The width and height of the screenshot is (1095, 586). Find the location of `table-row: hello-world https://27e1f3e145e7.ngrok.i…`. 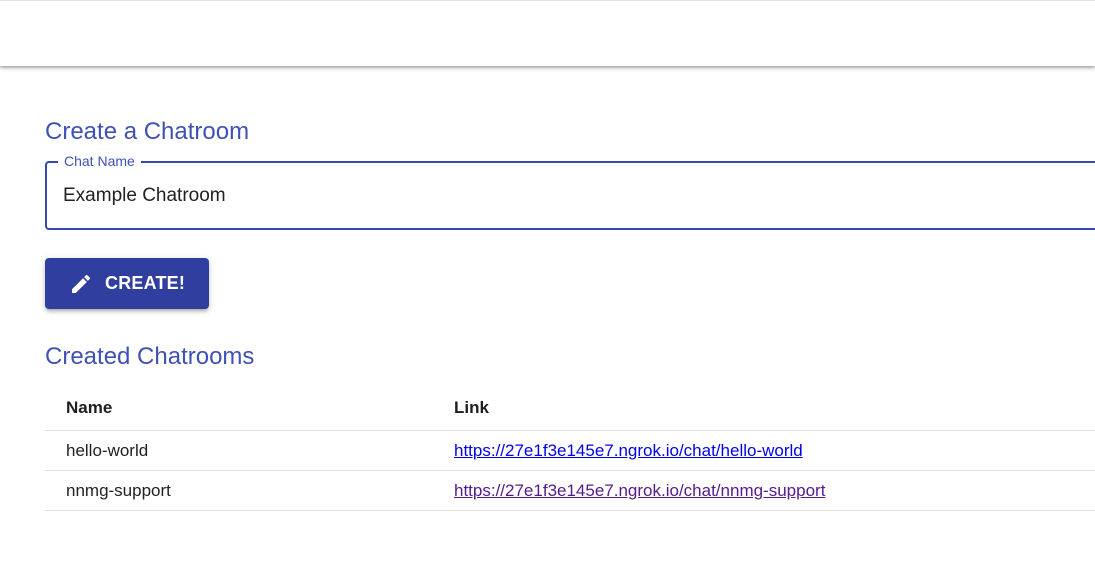

table-row: hello-world https://27e1f3e145e7.ngrok.i… is located at coordinates (570, 451).